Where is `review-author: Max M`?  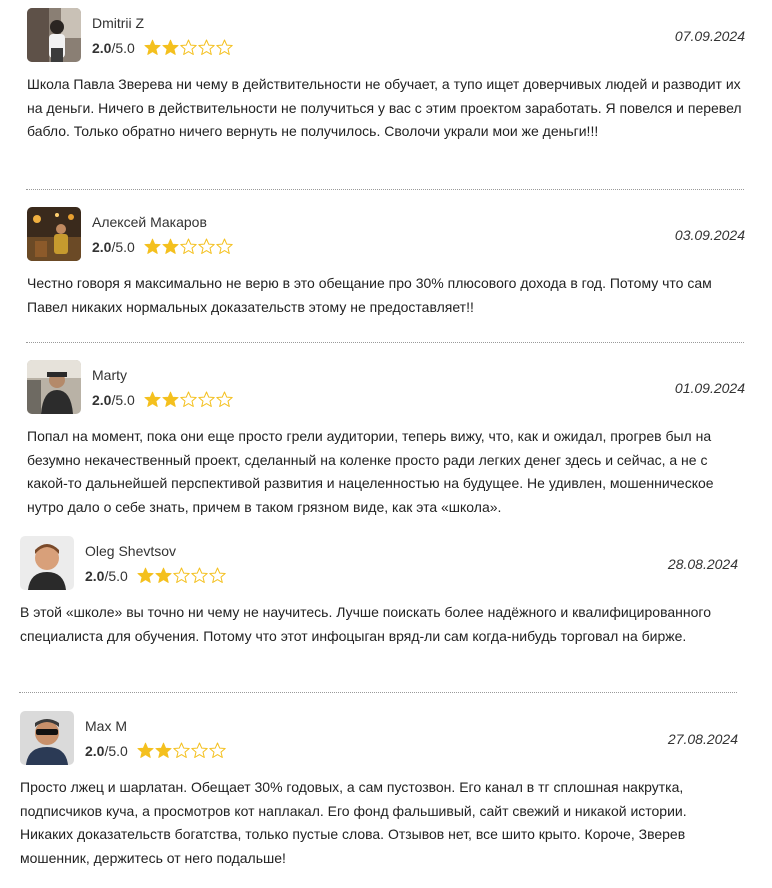 review-author: Max M is located at coordinates (106, 726).